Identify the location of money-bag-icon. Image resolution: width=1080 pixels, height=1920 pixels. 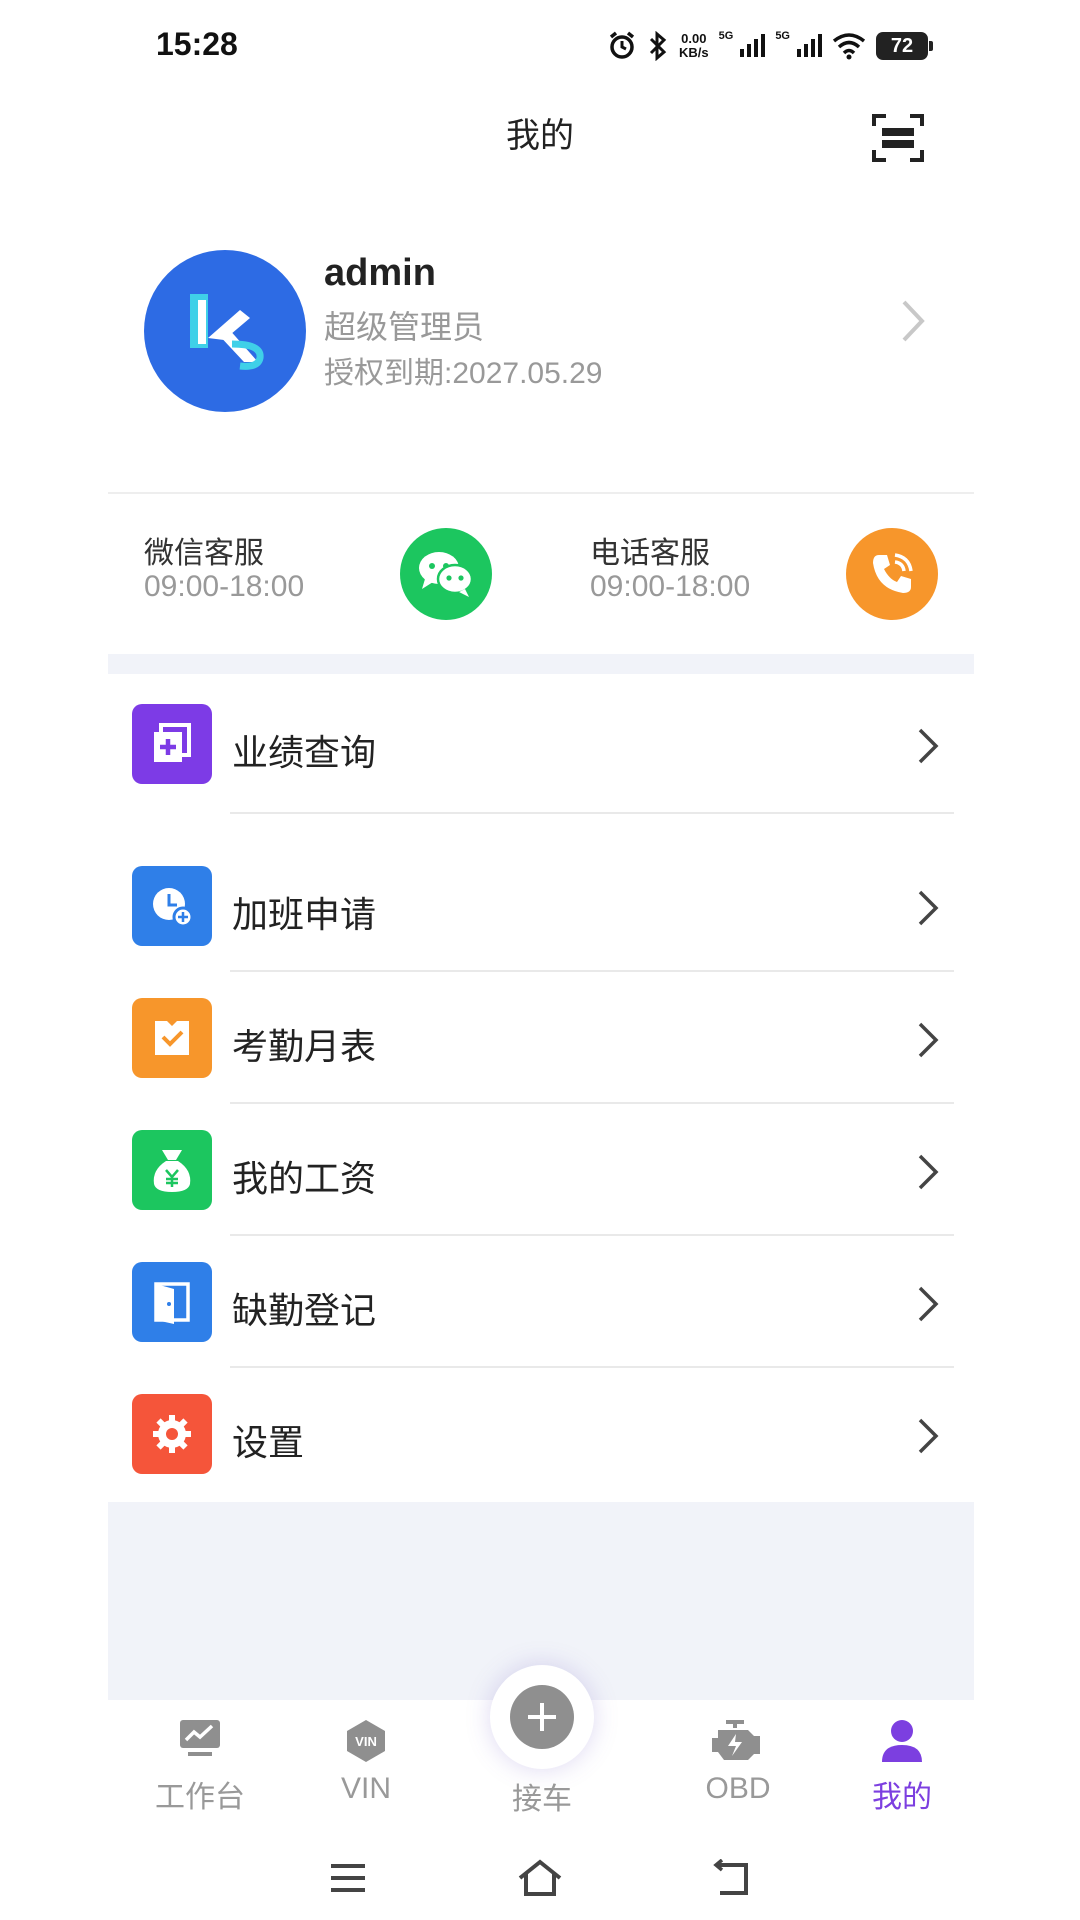
(172, 1170).